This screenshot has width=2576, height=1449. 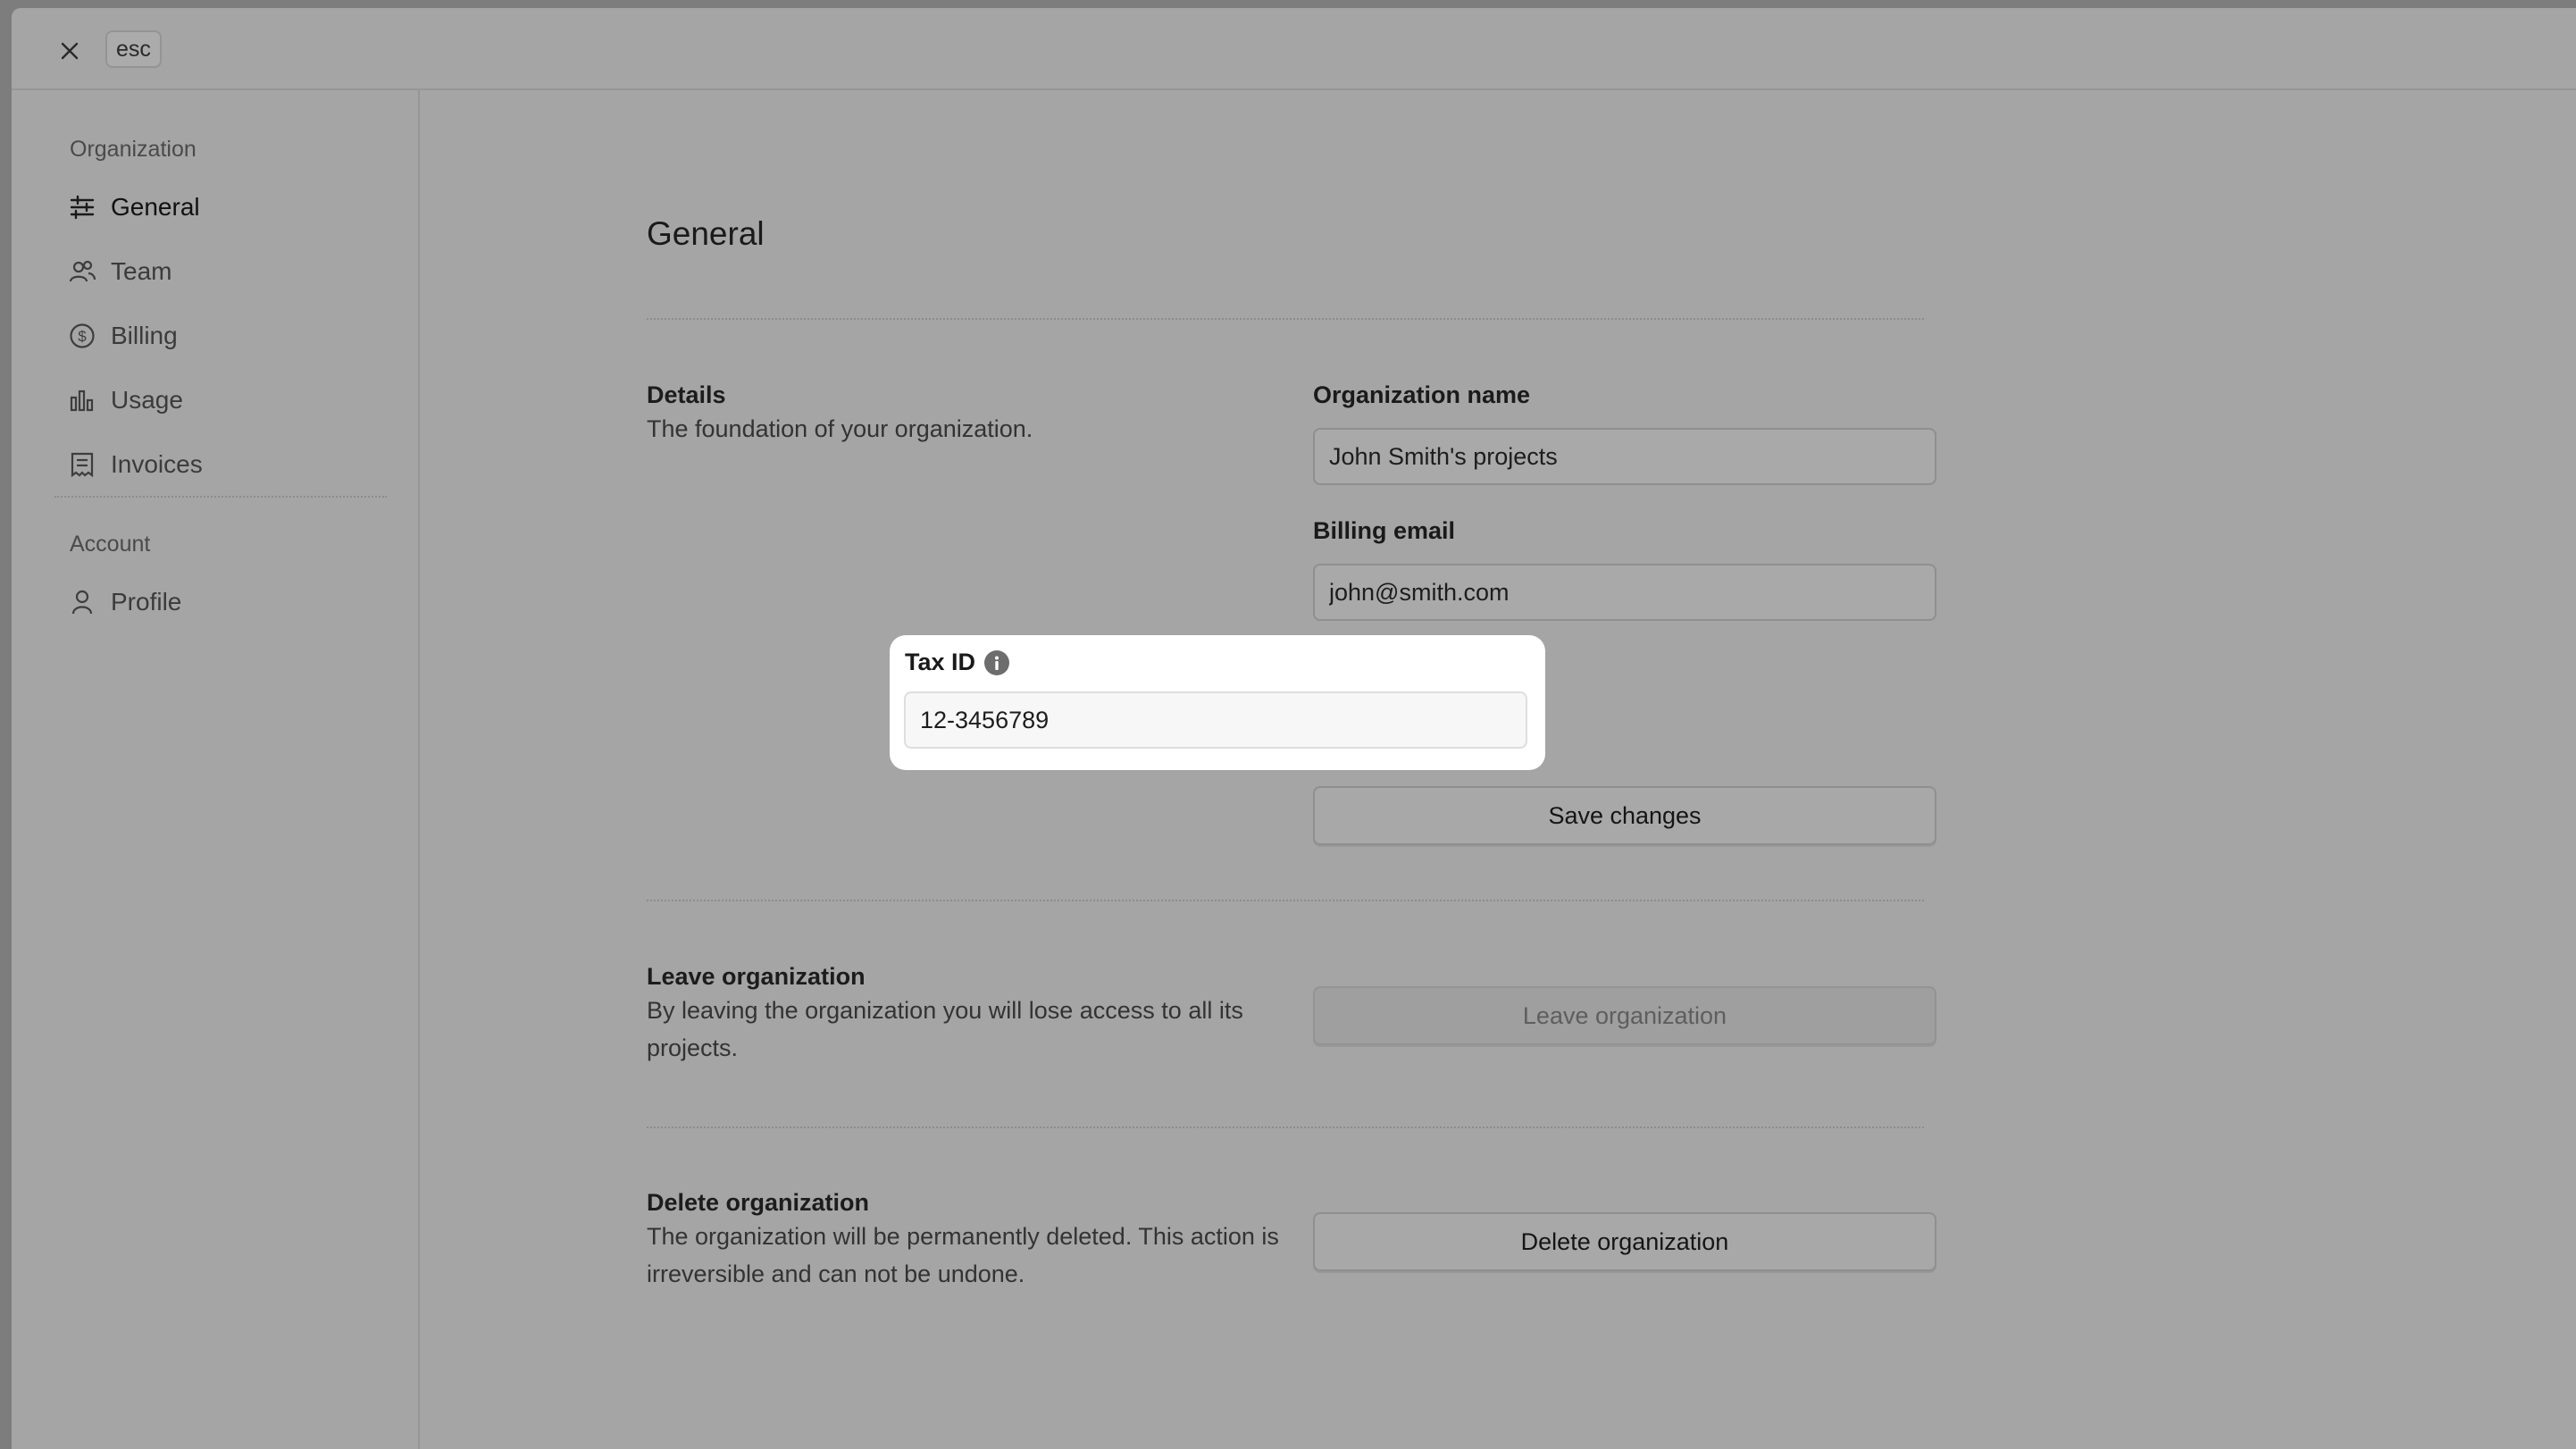 What do you see at coordinates (1385, 530) in the screenshot?
I see `billing-email-label: Billing email` at bounding box center [1385, 530].